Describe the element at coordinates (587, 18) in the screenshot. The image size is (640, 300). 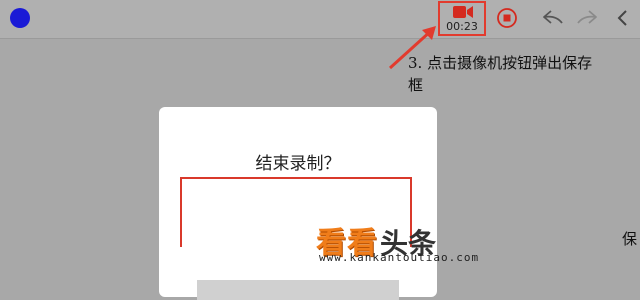
I see `redo-icon` at that location.